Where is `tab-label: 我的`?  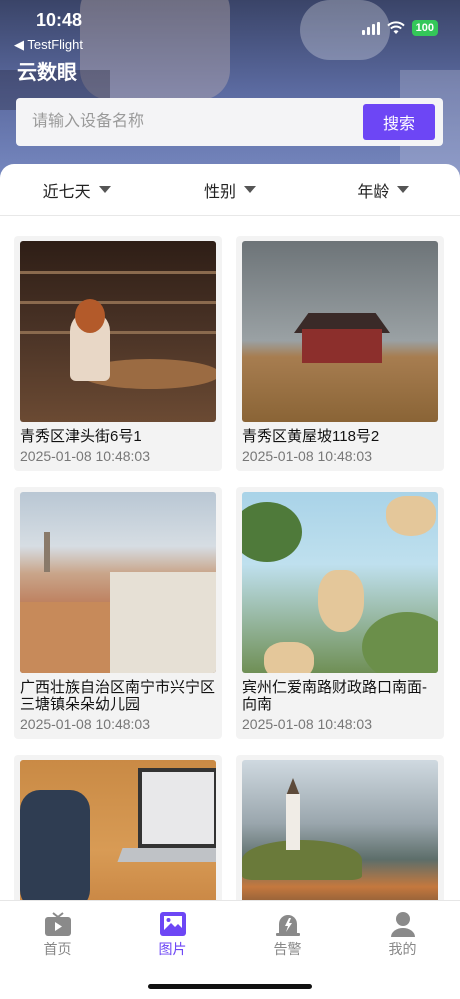 tab-label: 我的 is located at coordinates (402, 949).